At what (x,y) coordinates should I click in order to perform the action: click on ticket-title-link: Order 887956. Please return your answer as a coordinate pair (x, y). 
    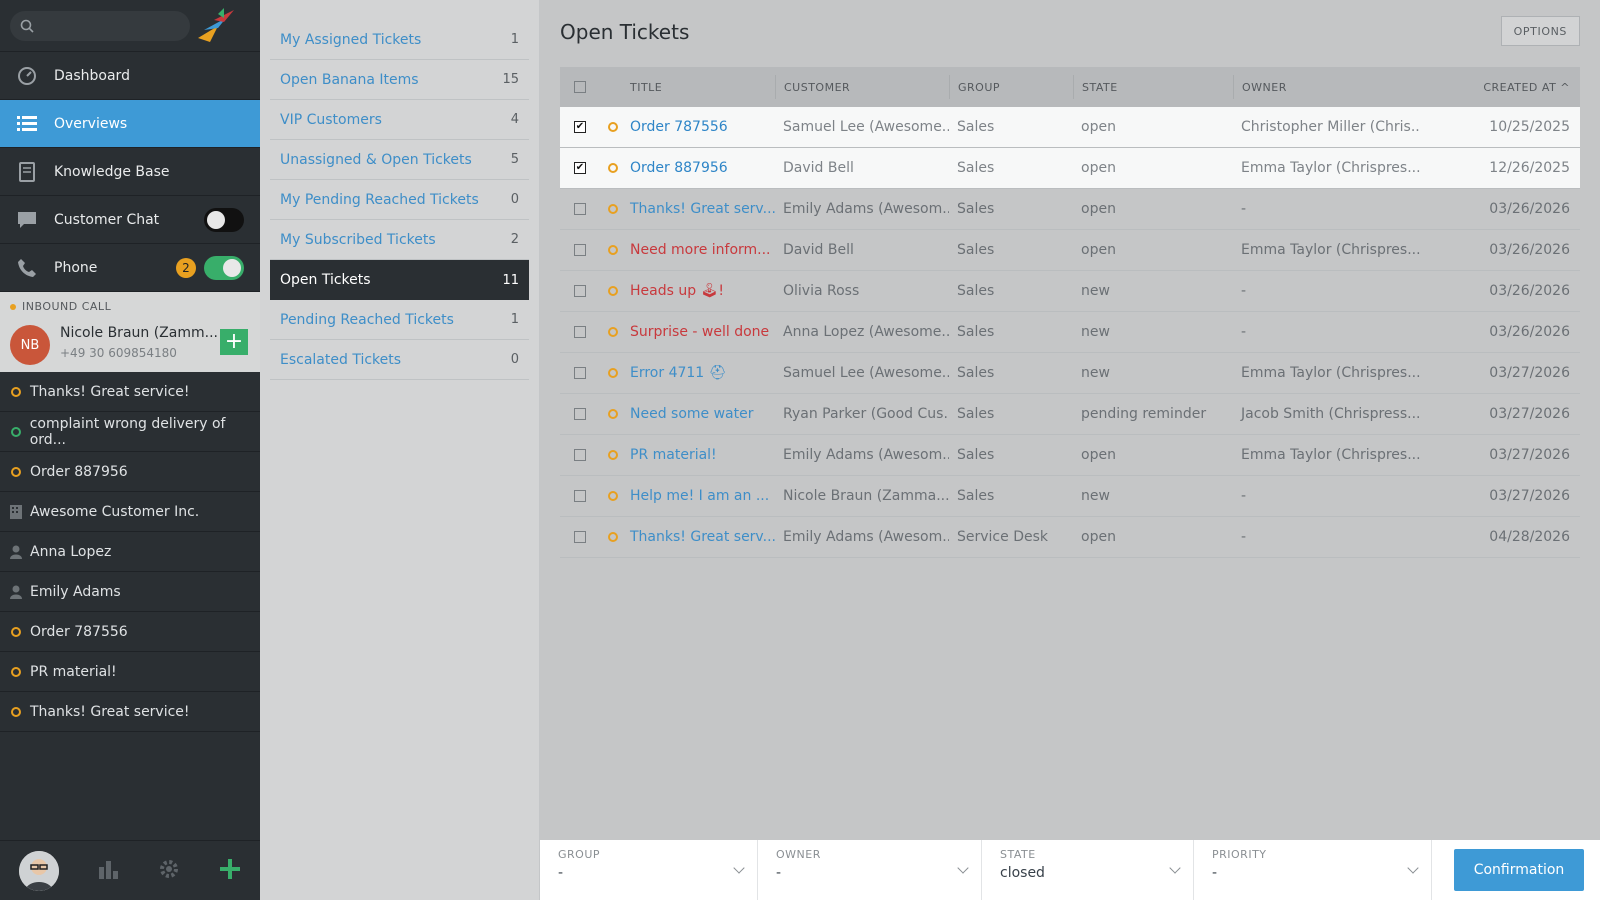
    Looking at the image, I should click on (679, 168).